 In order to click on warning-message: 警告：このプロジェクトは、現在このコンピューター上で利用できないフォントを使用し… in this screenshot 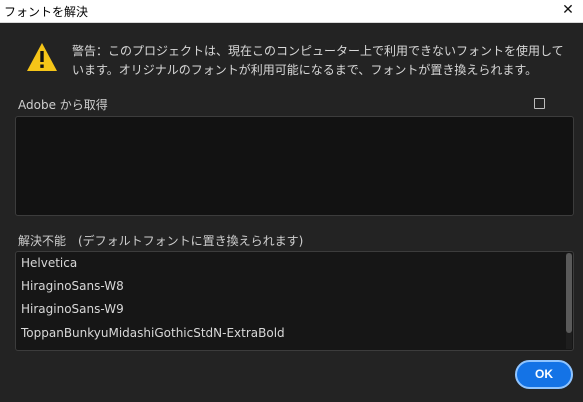, I will do `click(322, 61)`.